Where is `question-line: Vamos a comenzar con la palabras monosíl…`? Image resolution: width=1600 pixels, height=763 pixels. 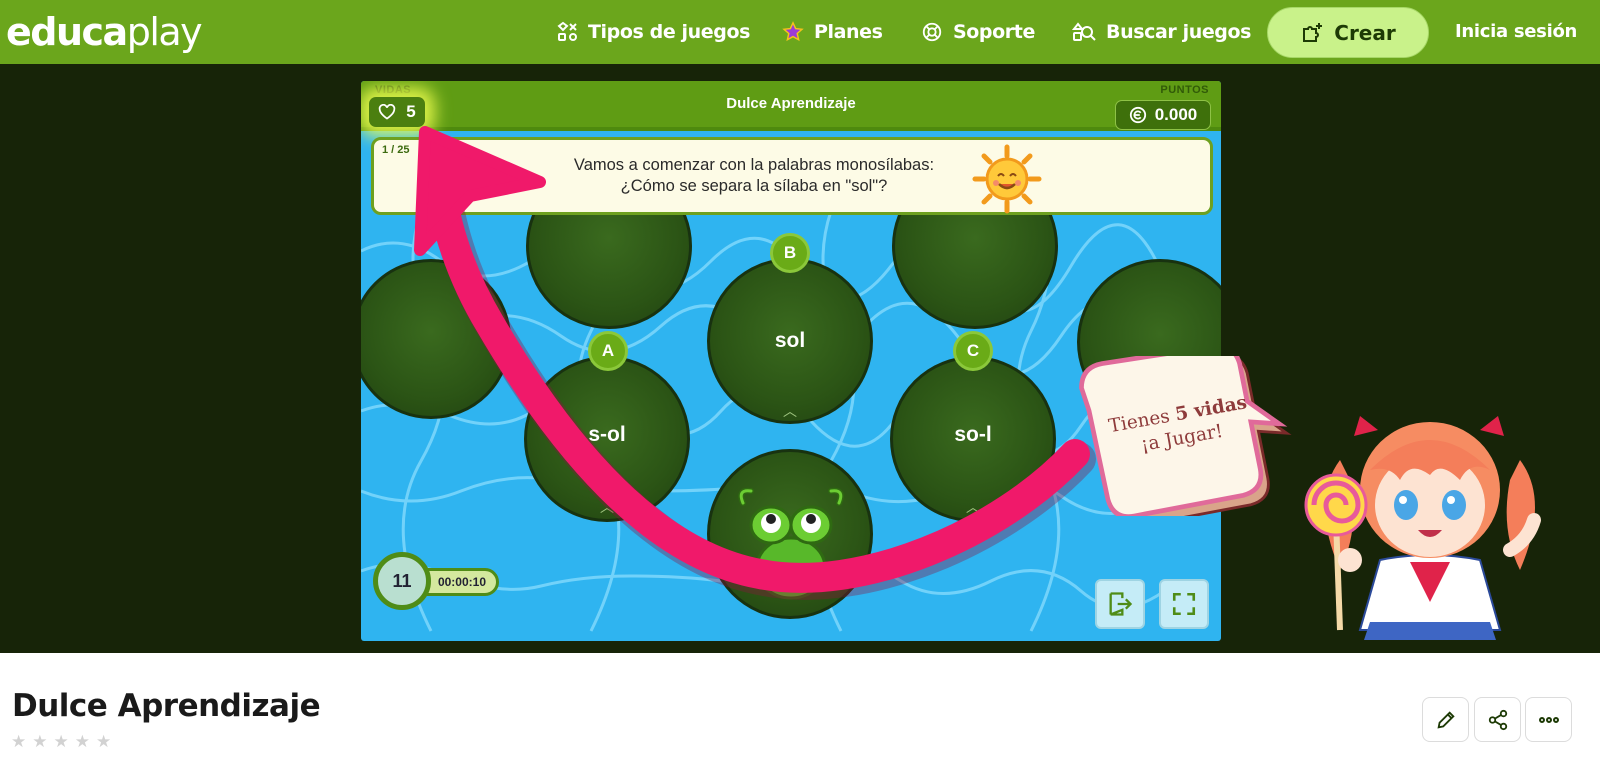
question-line: Vamos a comenzar con la palabras monosíl… is located at coordinates (754, 165).